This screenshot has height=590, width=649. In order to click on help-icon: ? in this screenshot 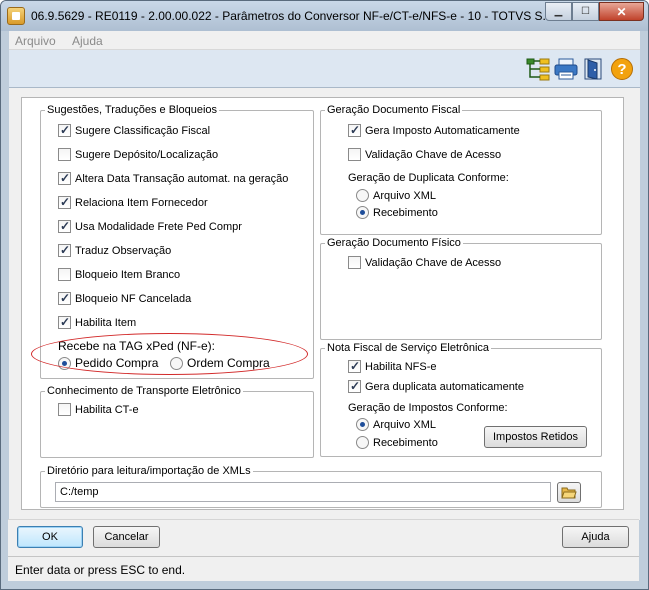, I will do `click(622, 69)`.